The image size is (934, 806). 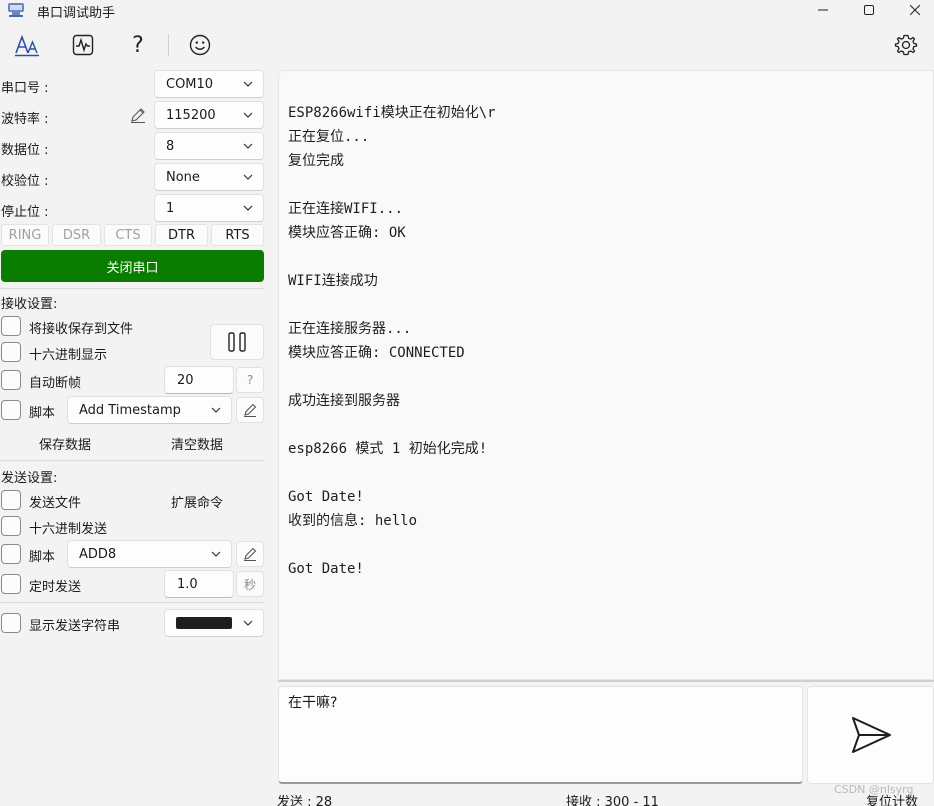 I want to click on ring-indicator: RING, so click(x=25, y=235).